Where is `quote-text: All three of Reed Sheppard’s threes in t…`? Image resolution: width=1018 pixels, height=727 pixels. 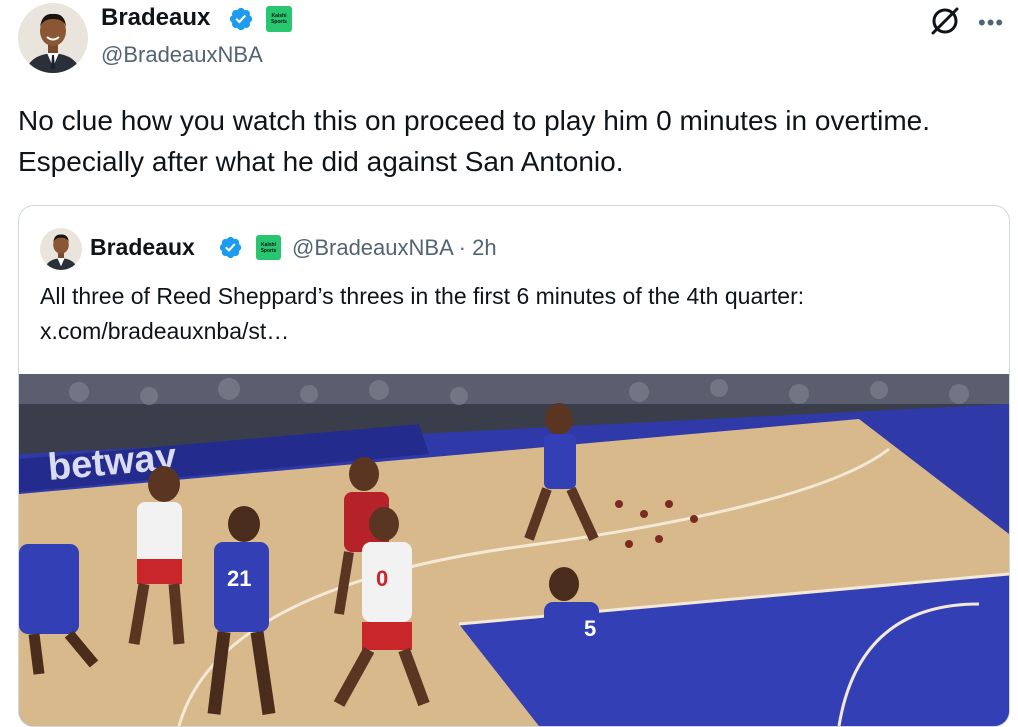
quote-text: All three of Reed Sheppard’s threes in t… is located at coordinates (422, 313).